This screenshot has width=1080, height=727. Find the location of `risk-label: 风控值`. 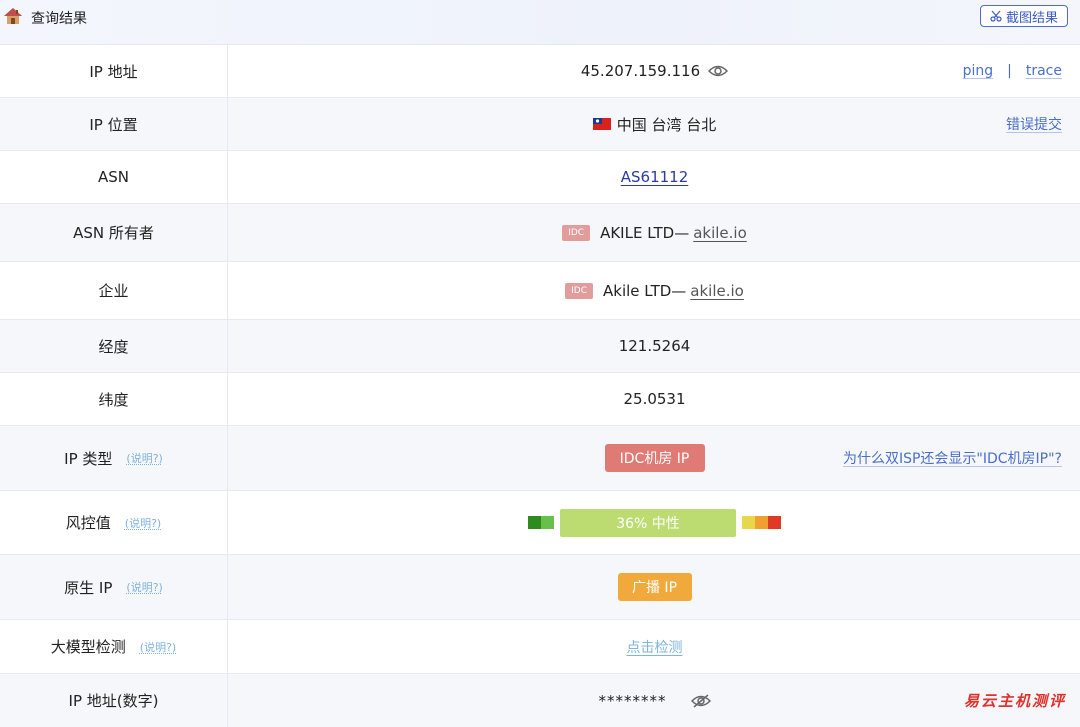

risk-label: 风控值 is located at coordinates (88, 523).